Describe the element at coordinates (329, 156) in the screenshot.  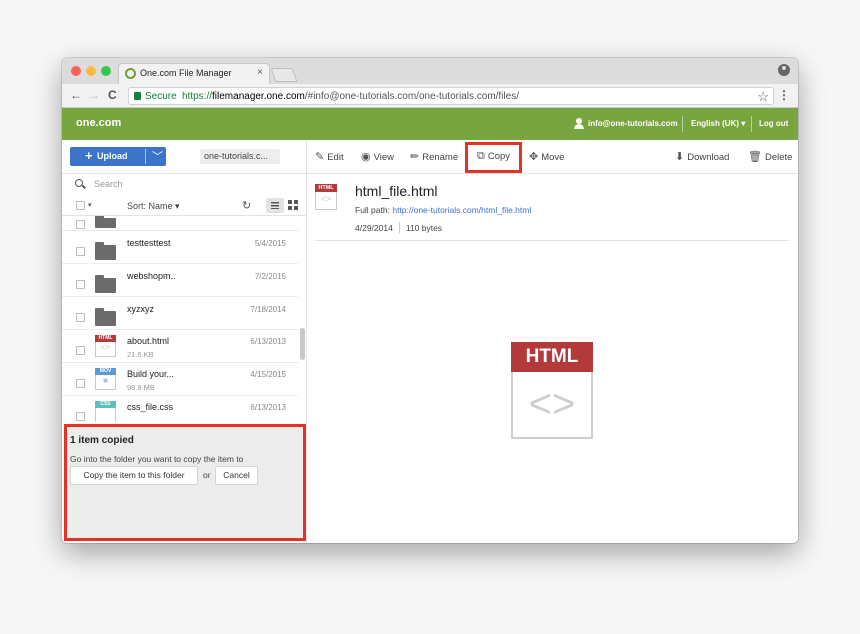
I see `edit-button: ✎ Edit` at that location.